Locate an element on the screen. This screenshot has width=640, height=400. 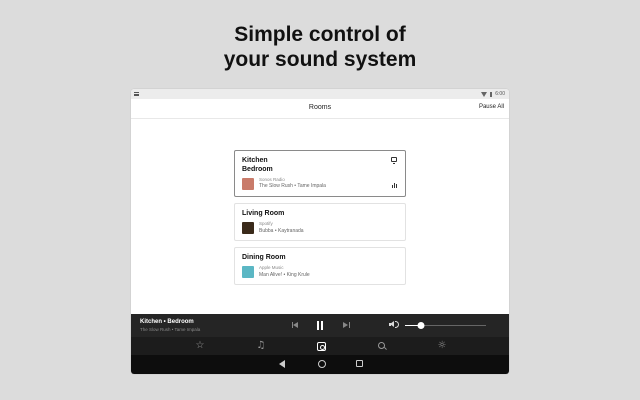
tab-bar: ☆ ♫ ☼ is located at coordinates (320, 346).